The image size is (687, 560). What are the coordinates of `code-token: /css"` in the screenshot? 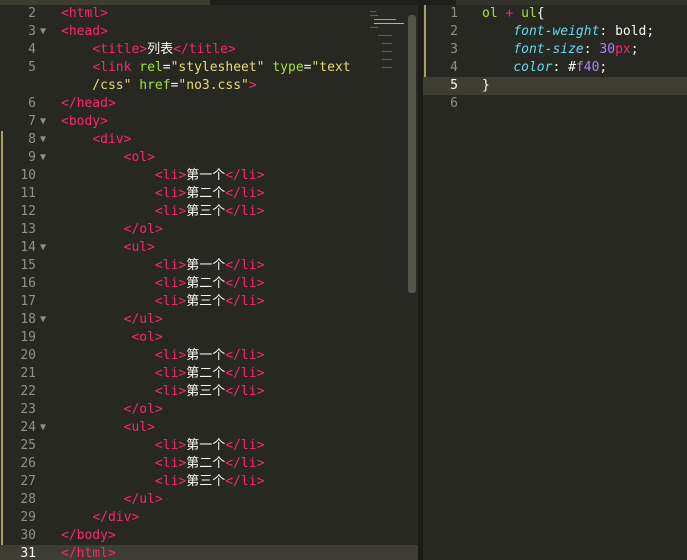 It's located at (96, 85).